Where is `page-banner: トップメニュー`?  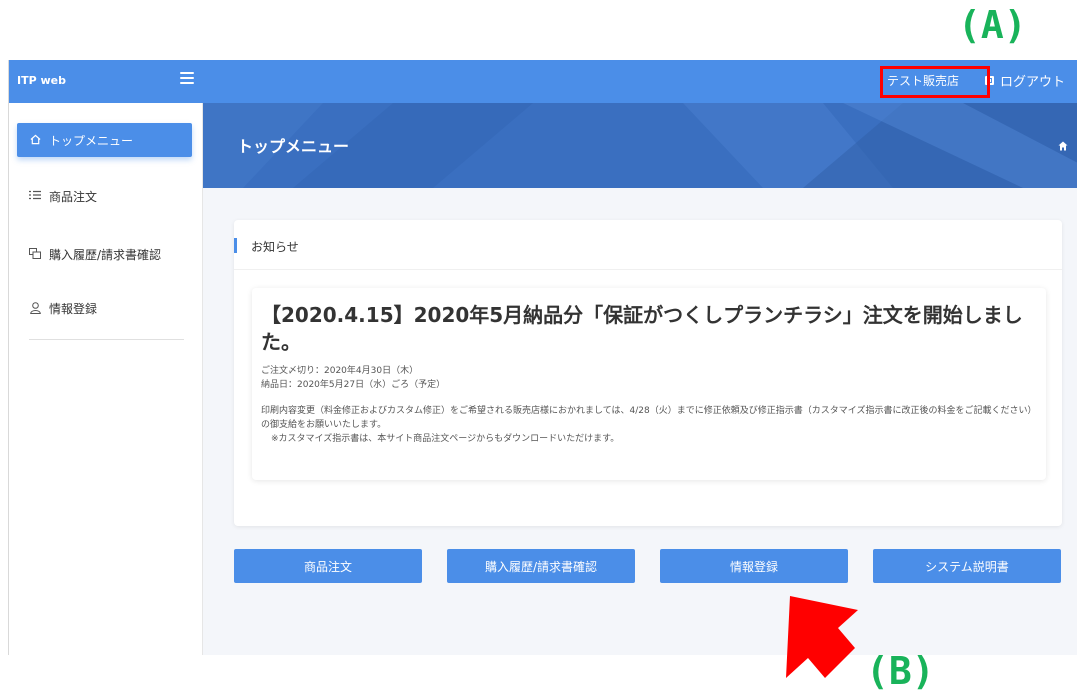 page-banner: トップメニュー is located at coordinates (640, 145).